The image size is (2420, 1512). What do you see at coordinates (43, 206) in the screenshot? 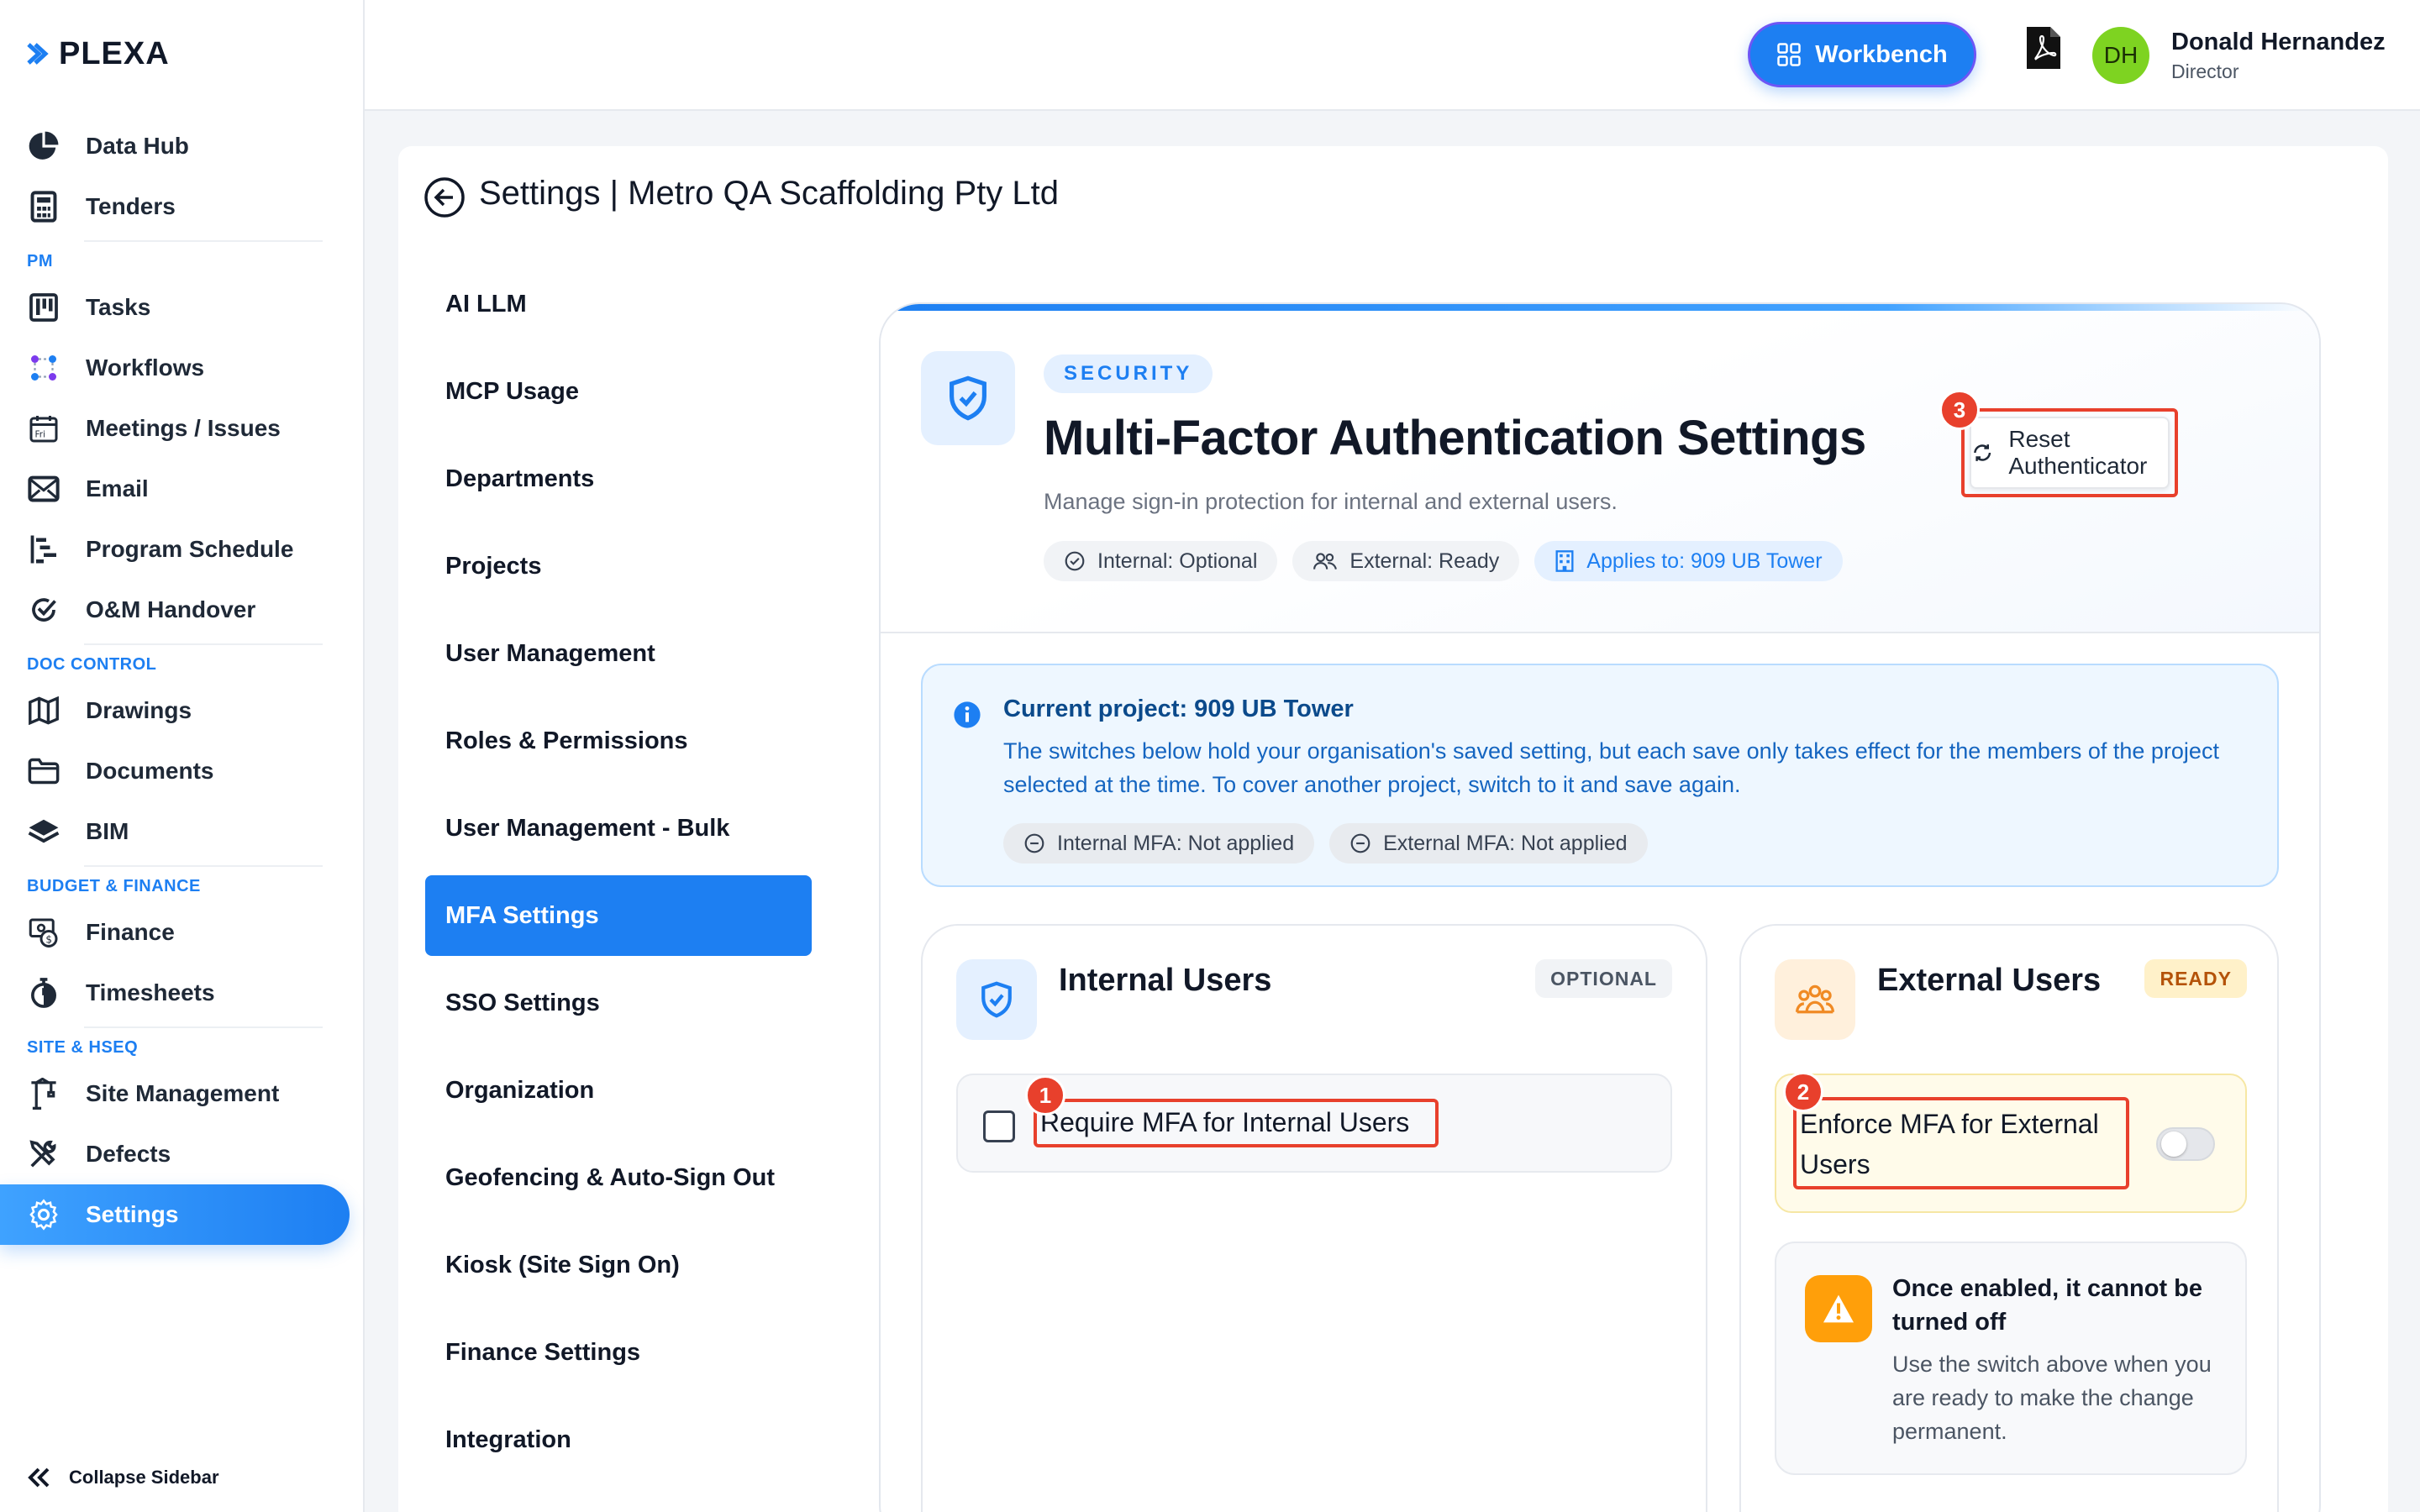
I see `calculator-icon` at bounding box center [43, 206].